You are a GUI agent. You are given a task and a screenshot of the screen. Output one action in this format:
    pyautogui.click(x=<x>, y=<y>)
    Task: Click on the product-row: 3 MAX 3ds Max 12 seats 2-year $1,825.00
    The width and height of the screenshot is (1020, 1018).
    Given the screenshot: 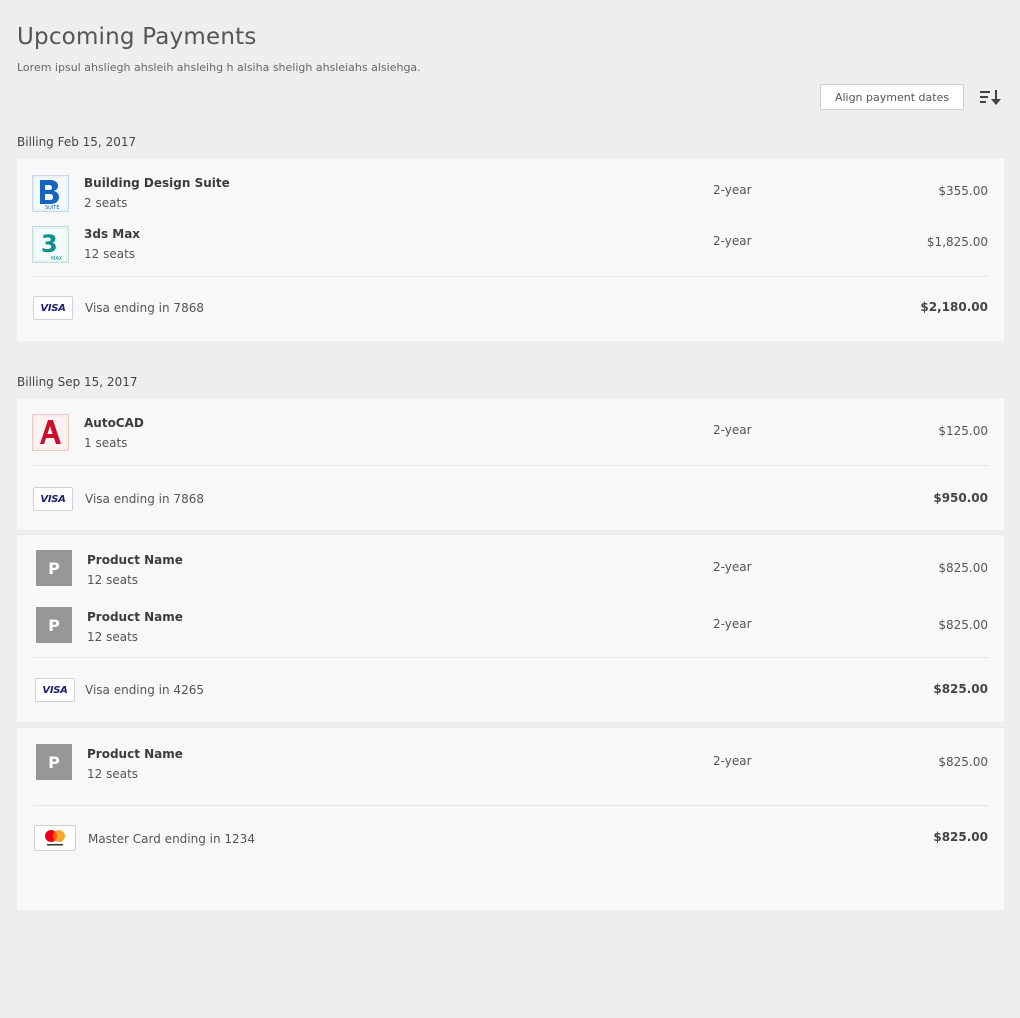 What is the action you would take?
    pyautogui.click(x=510, y=246)
    